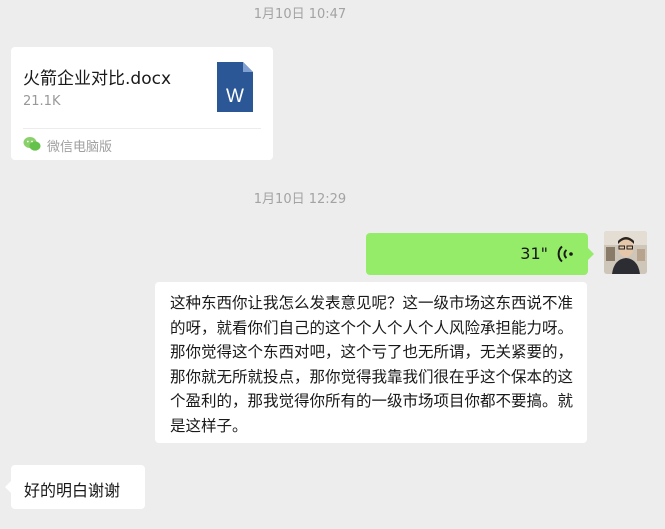 The height and width of the screenshot is (529, 665). Describe the element at coordinates (32, 144) in the screenshot. I see `wechat-icon` at that location.